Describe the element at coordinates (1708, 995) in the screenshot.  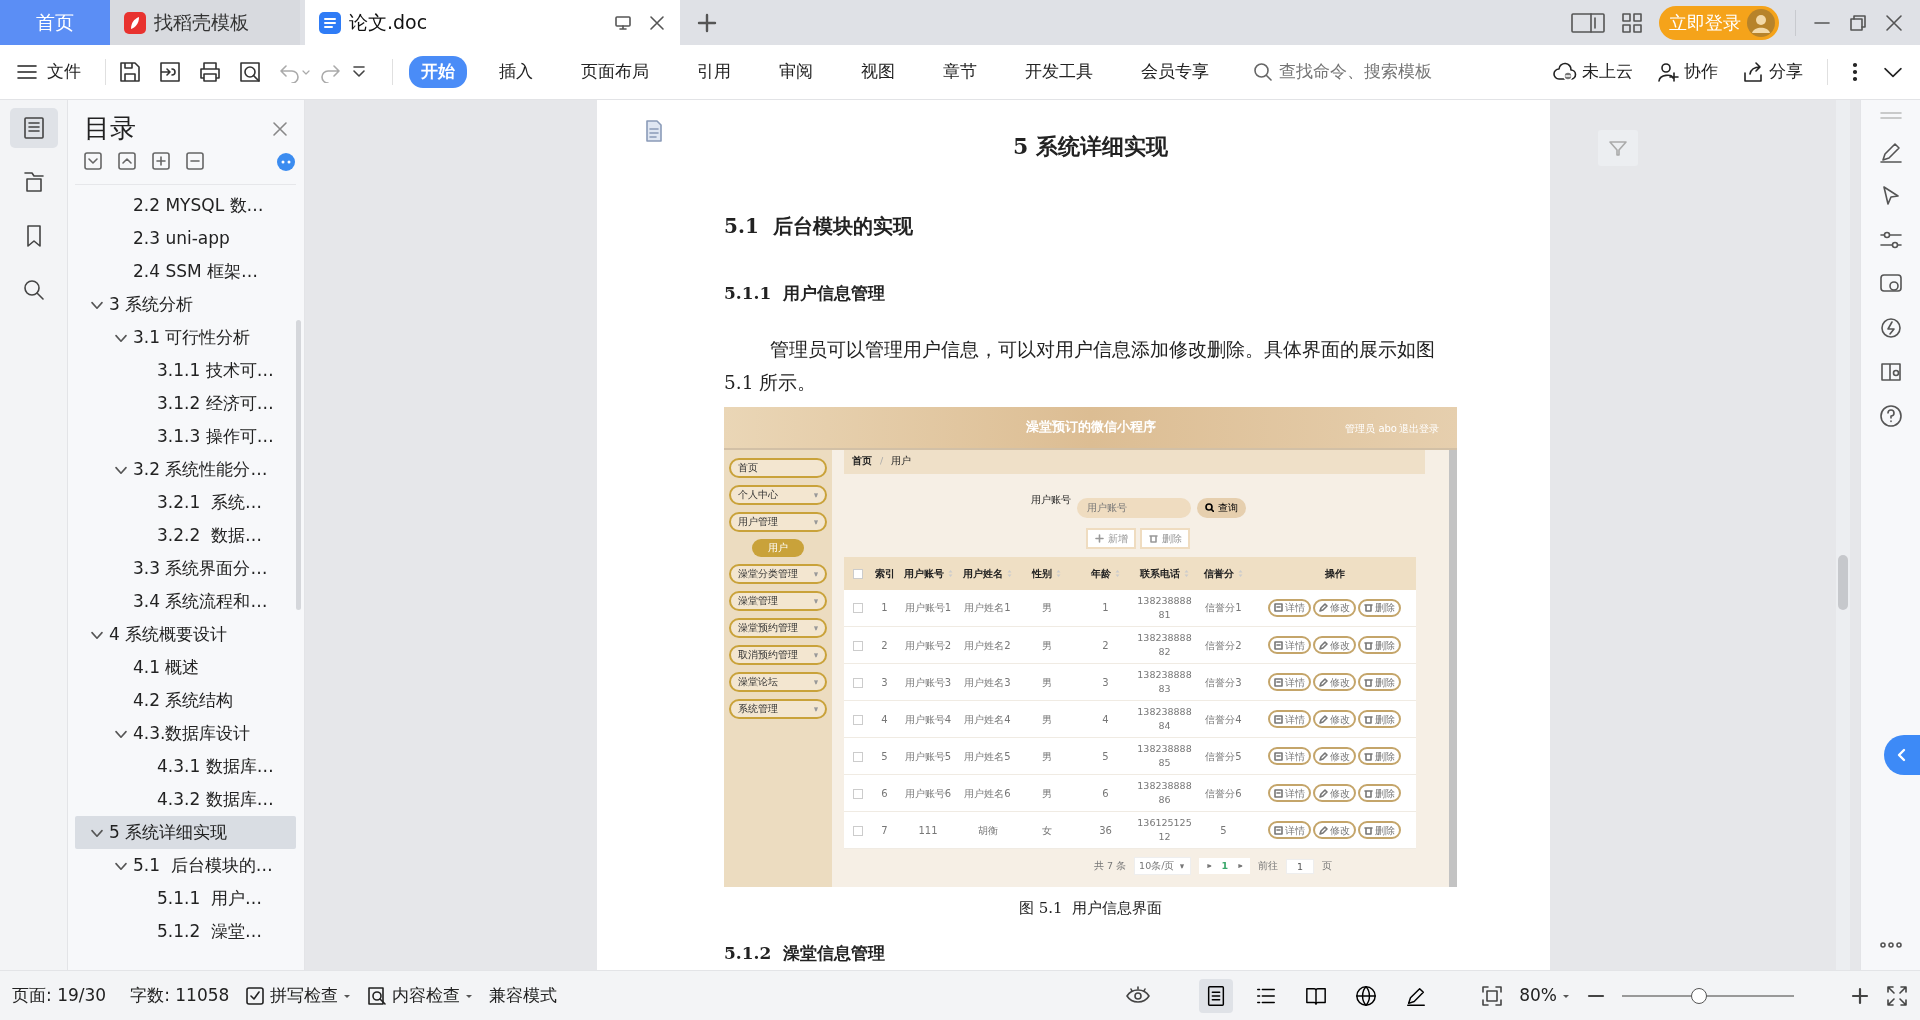
I see `zoom-slider` at that location.